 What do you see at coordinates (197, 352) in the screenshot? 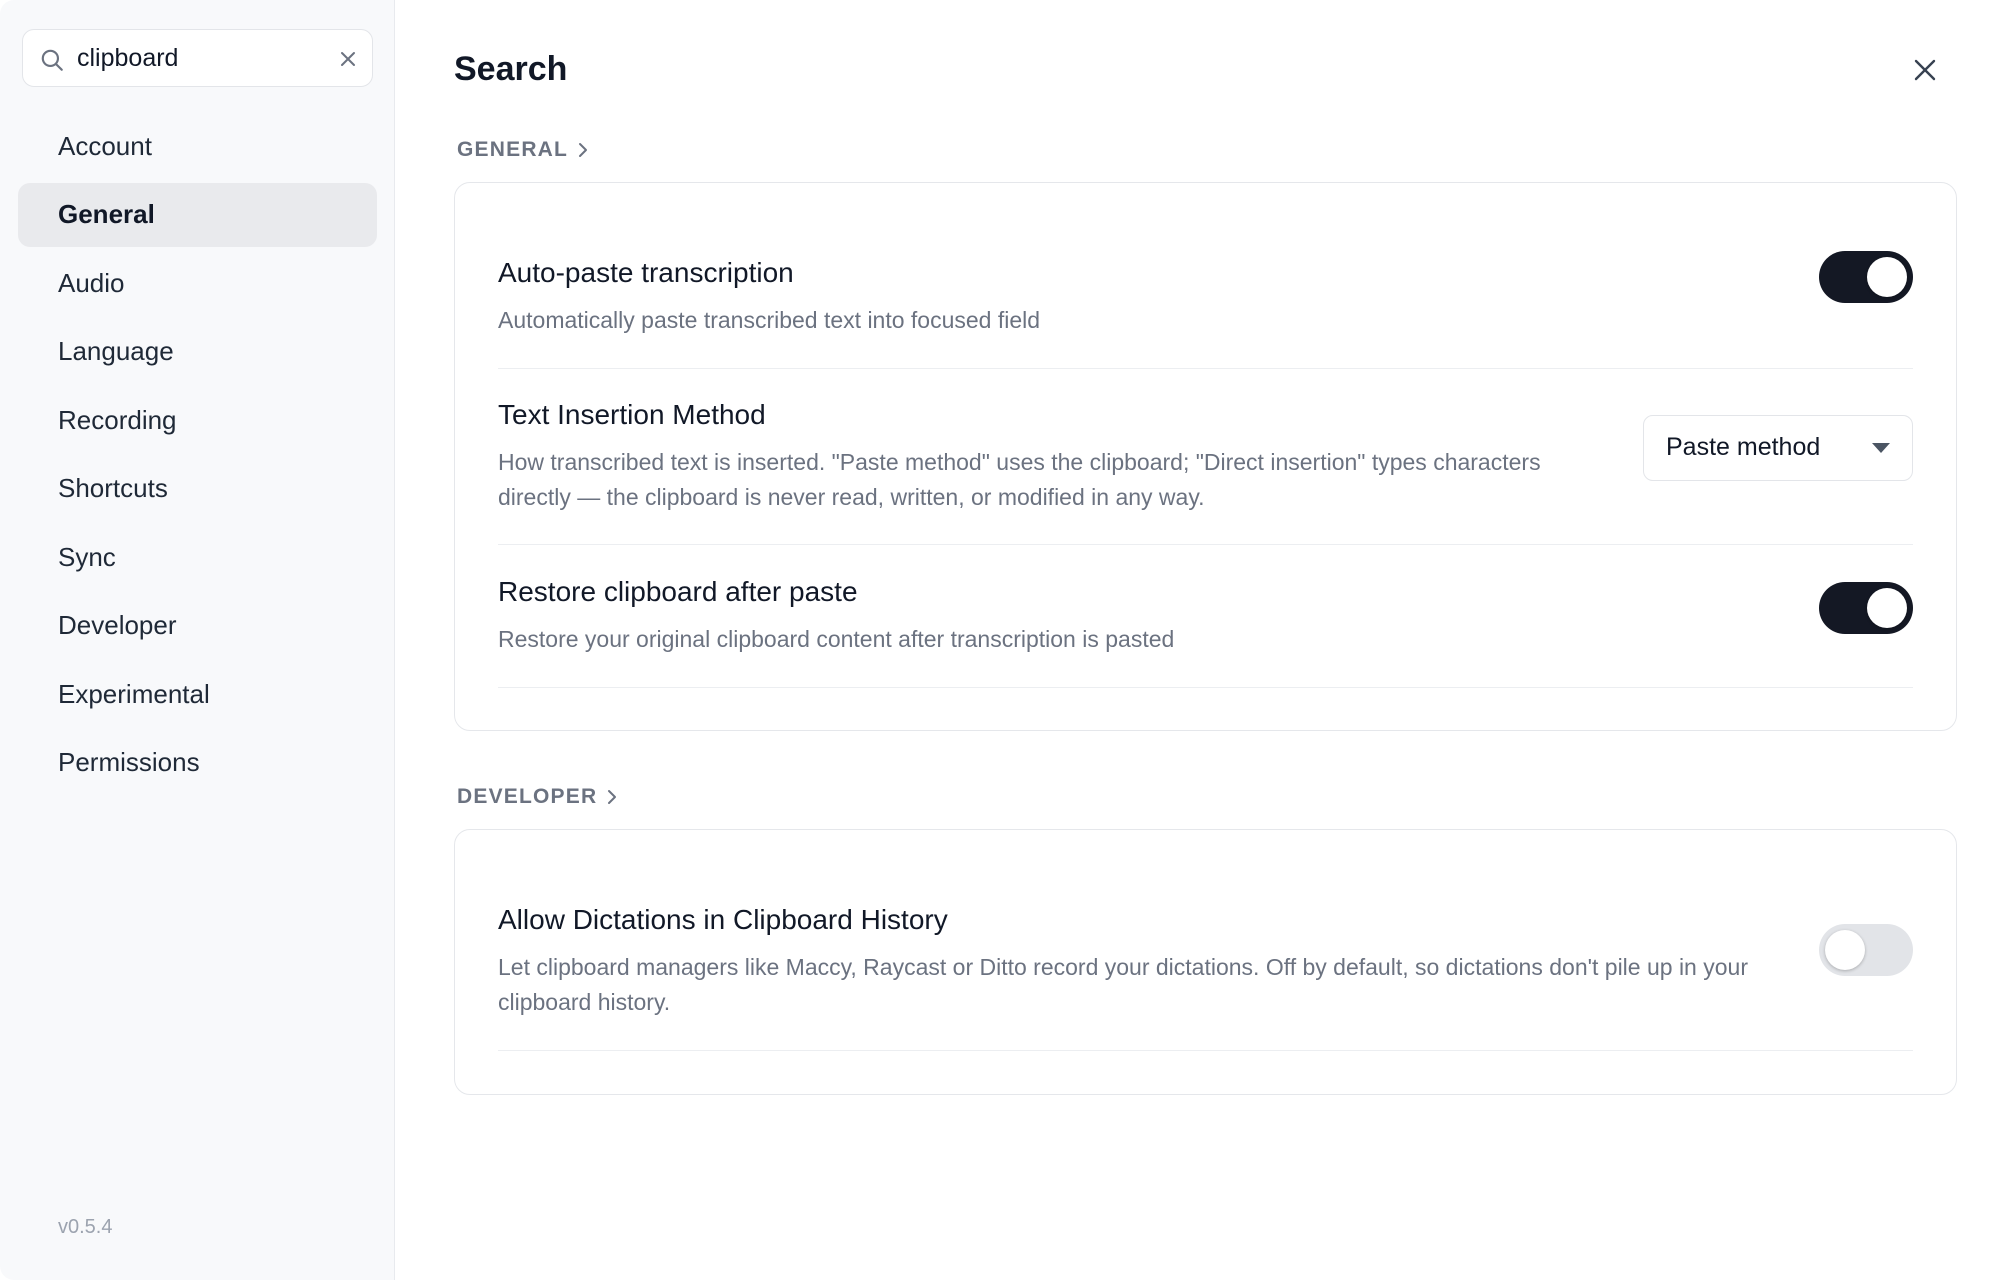
I see `sidebar-item-language: Language` at bounding box center [197, 352].